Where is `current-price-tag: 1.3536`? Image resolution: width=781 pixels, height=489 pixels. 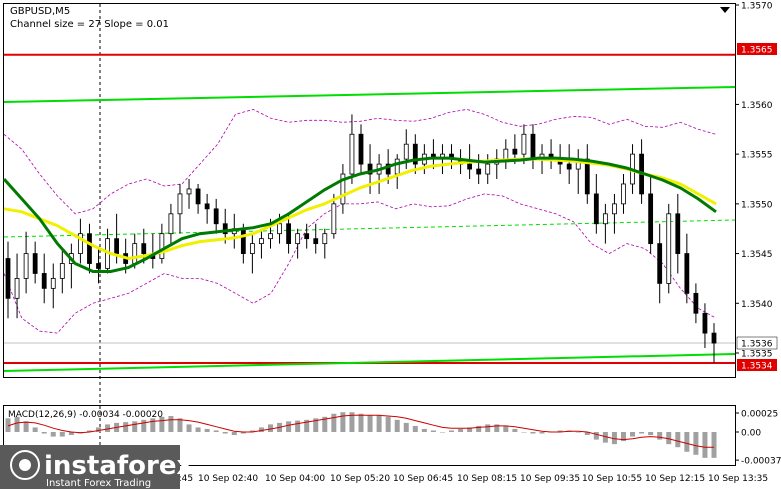 current-price-tag: 1.3536 is located at coordinates (757, 343).